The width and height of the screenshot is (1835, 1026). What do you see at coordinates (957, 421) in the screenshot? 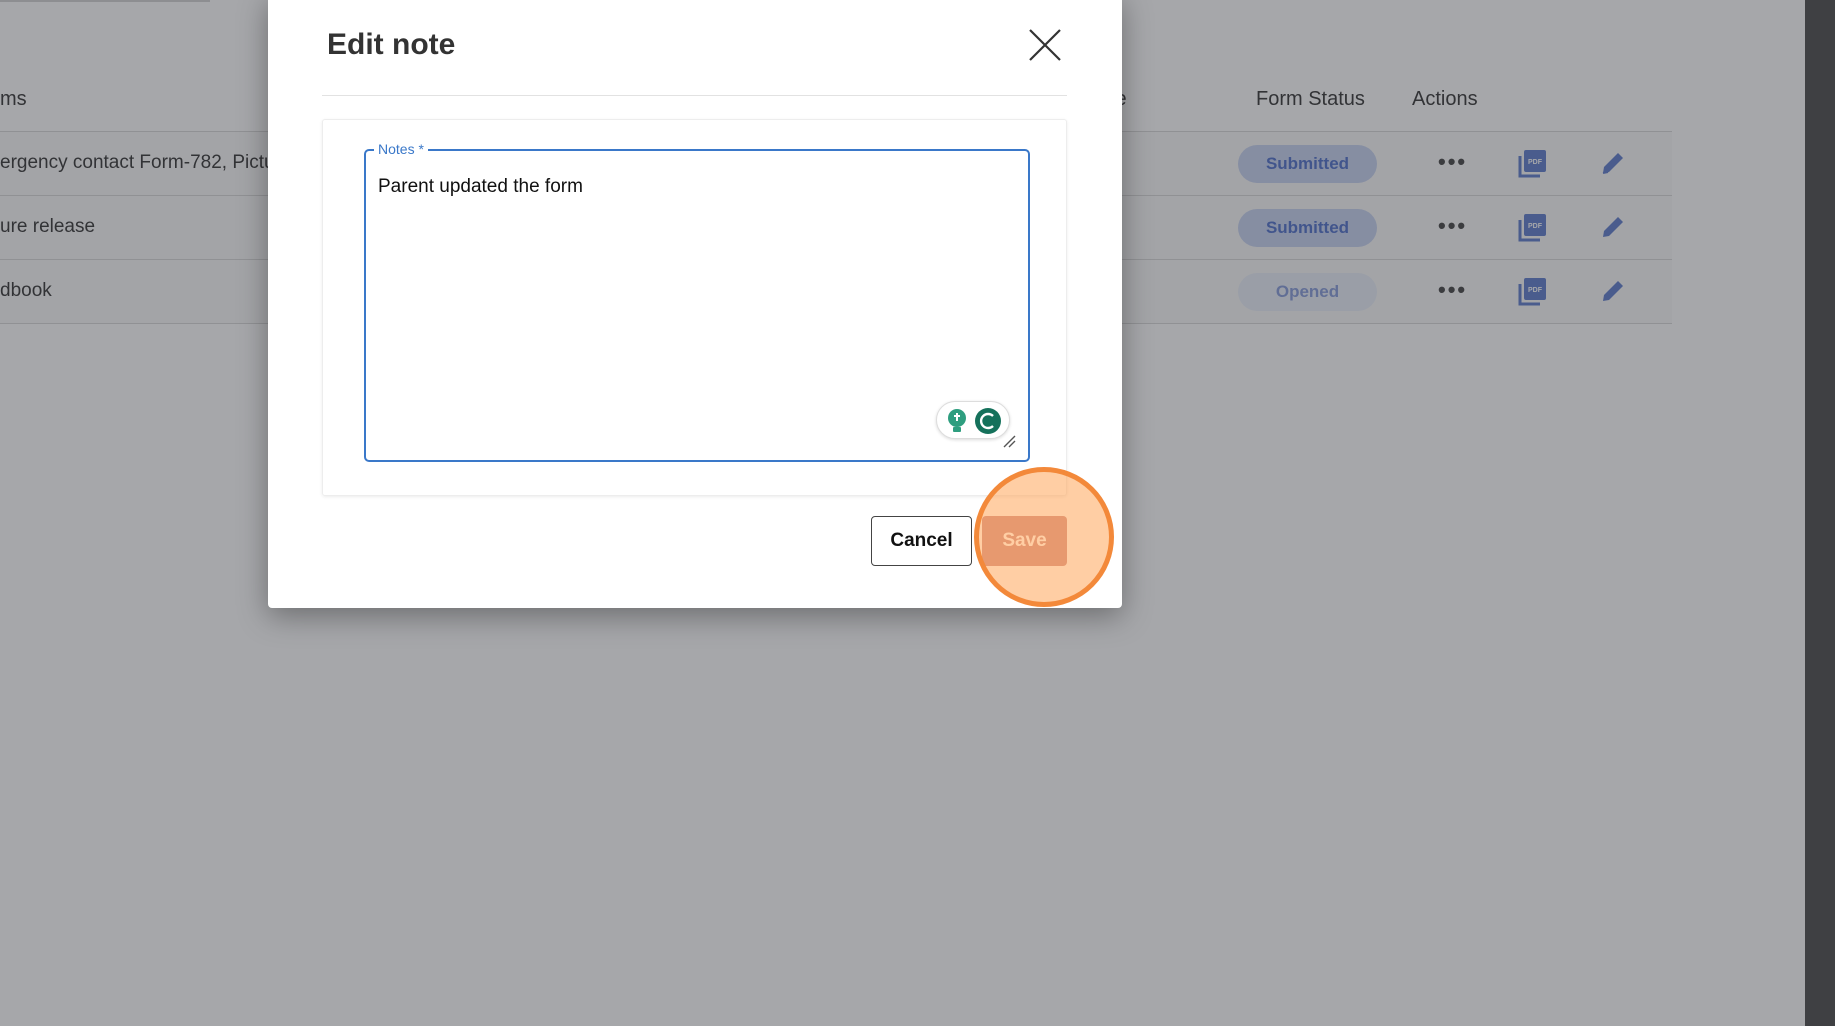
I see `lightbulb-icon` at bounding box center [957, 421].